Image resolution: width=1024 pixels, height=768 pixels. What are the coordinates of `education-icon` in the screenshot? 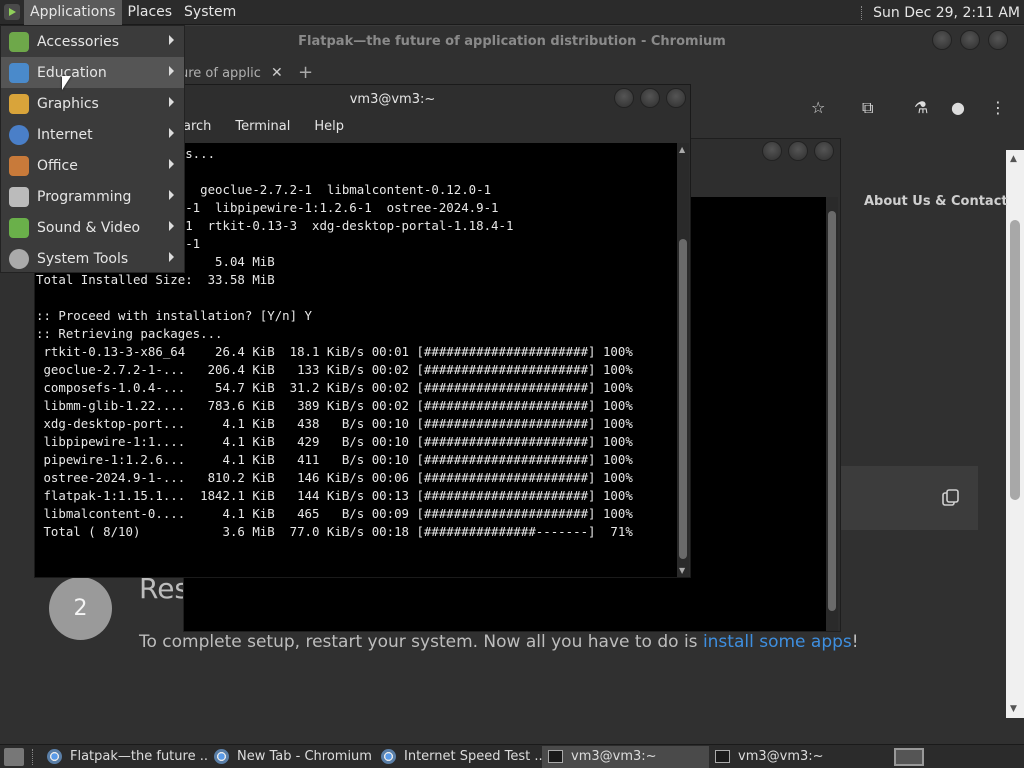 It's located at (19, 72).